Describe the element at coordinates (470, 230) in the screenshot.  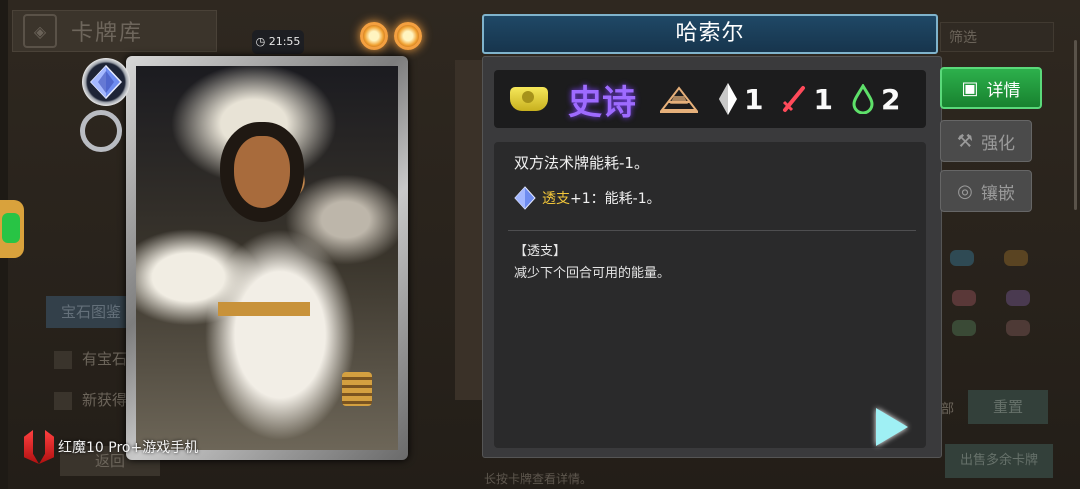
I see `card-grid-column` at that location.